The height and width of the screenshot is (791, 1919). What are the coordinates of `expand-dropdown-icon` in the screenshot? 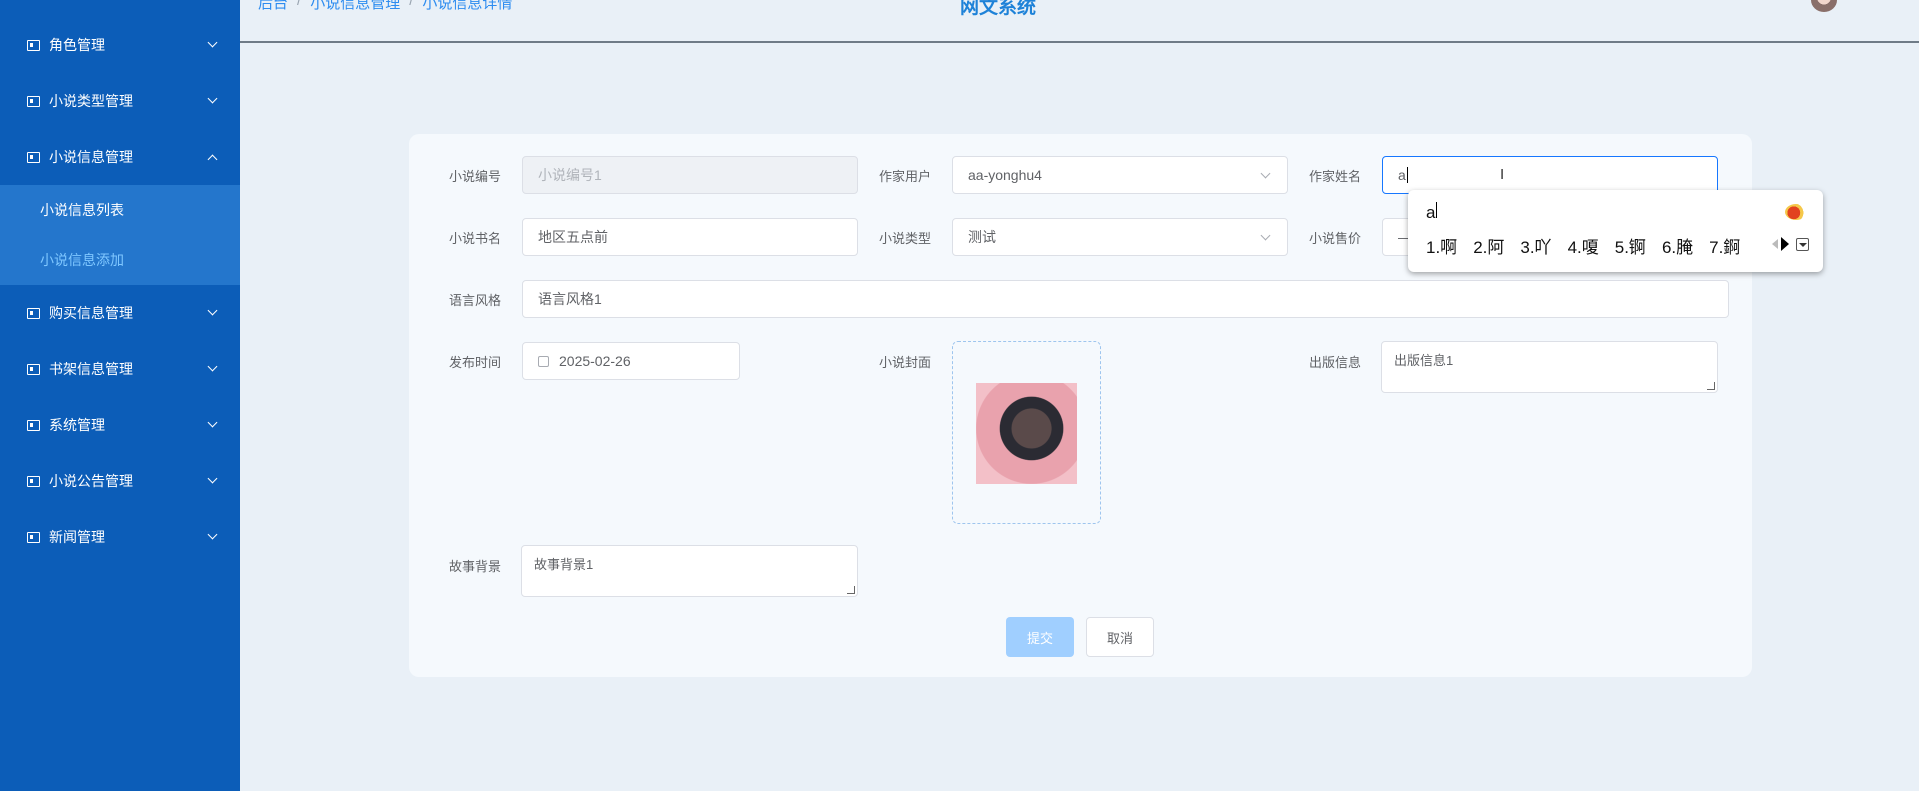 It's located at (1802, 244).